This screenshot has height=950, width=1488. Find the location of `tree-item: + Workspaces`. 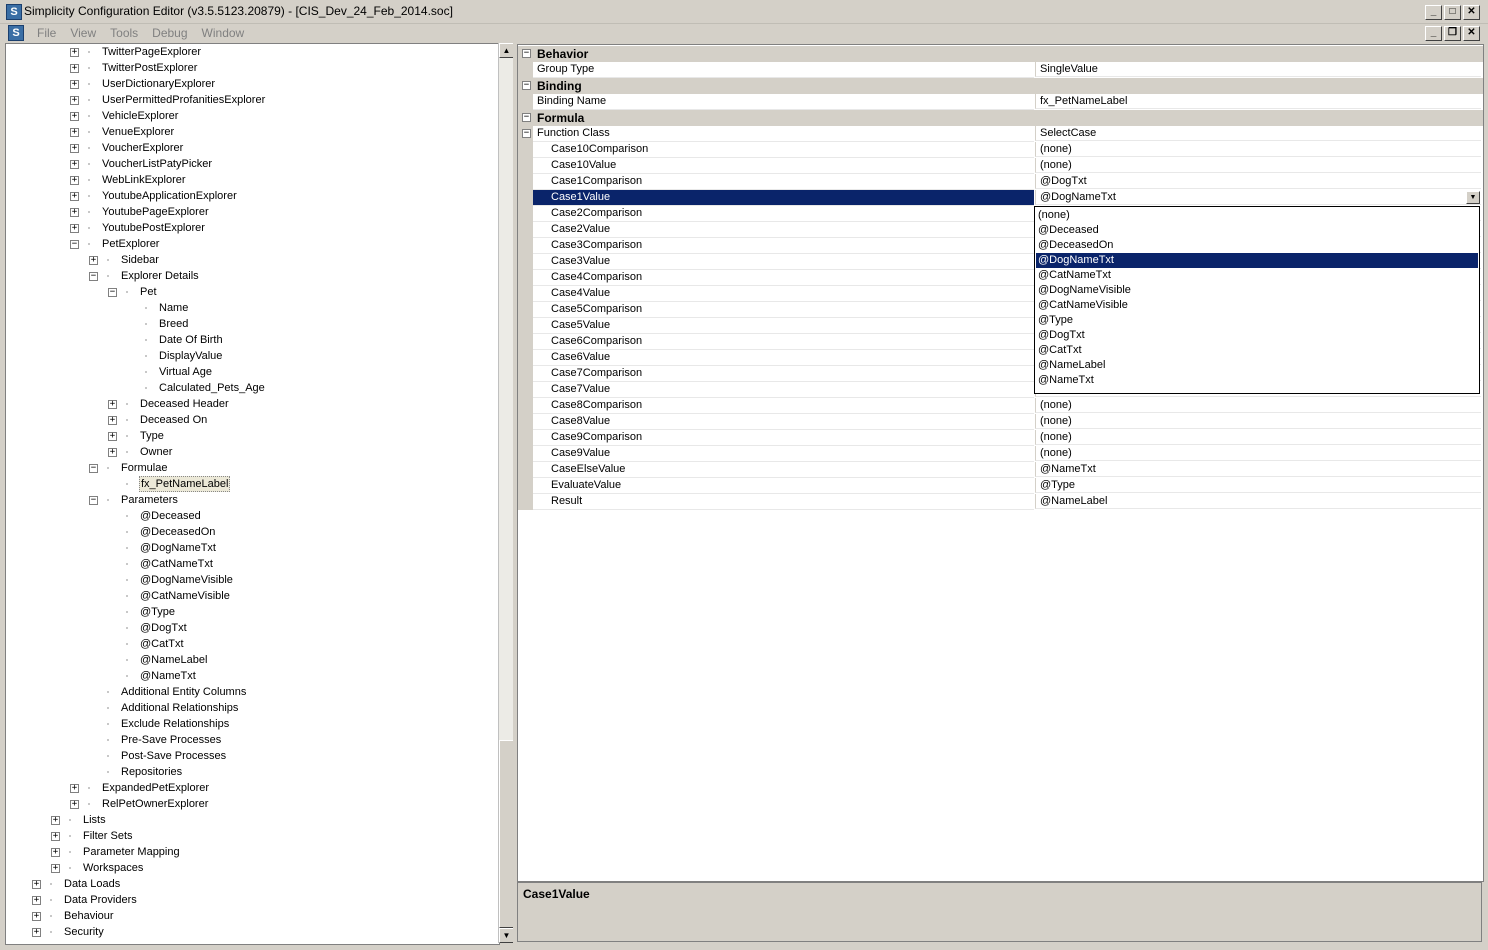

tree-item: + Workspaces is located at coordinates (251, 868).